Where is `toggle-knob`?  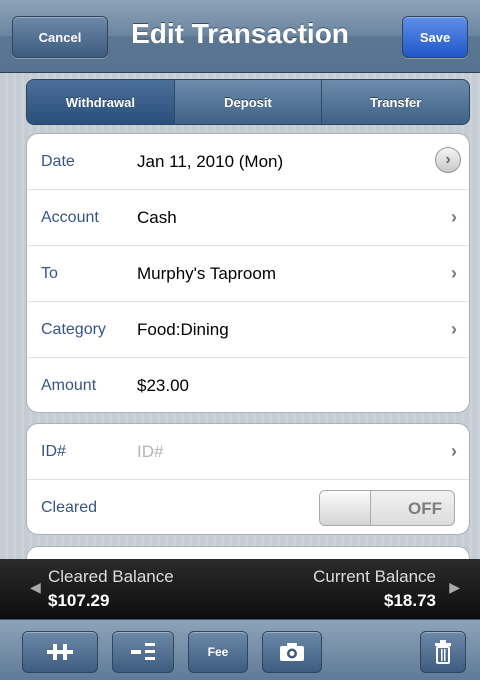
toggle-knob is located at coordinates (345, 508).